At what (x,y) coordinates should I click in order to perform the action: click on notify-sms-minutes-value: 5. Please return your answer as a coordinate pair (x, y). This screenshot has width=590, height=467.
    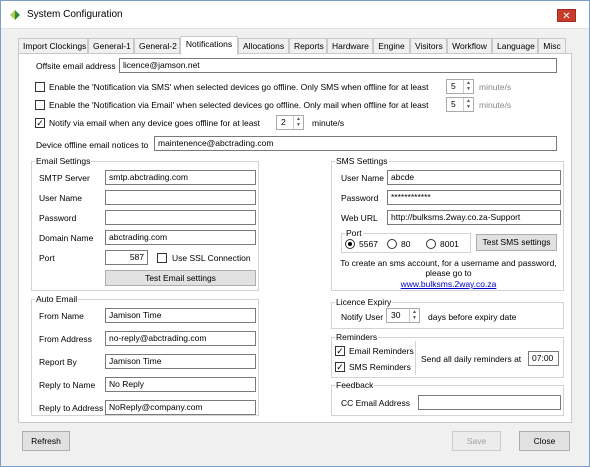
    Looking at the image, I should click on (453, 86).